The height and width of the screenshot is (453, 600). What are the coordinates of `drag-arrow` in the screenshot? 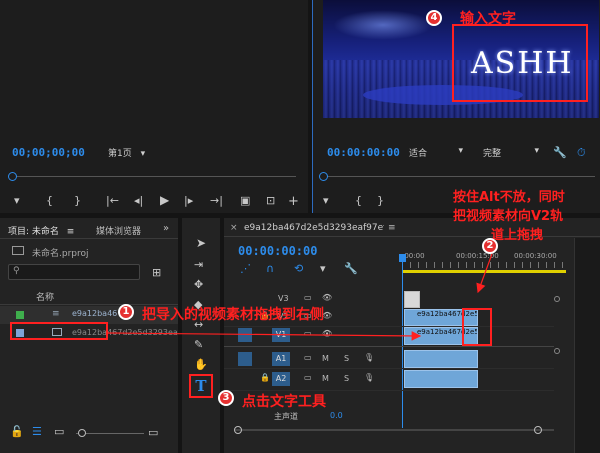 It's located at (264, 336).